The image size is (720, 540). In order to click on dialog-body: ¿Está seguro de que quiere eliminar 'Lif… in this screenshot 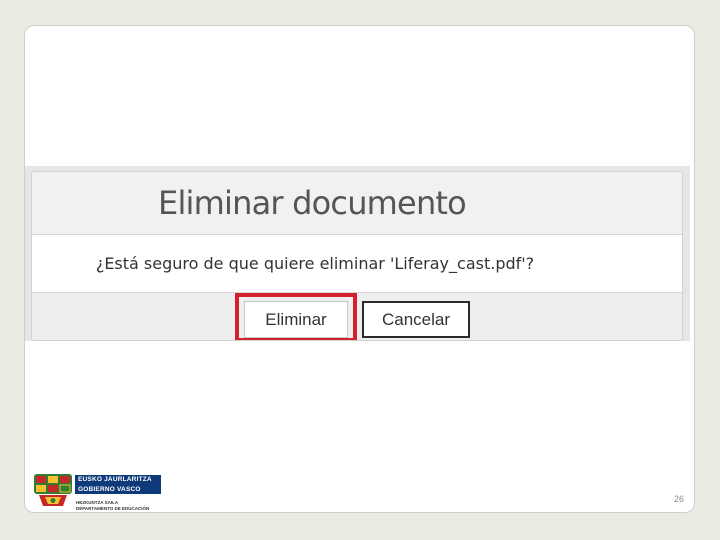, I will do `click(357, 264)`.